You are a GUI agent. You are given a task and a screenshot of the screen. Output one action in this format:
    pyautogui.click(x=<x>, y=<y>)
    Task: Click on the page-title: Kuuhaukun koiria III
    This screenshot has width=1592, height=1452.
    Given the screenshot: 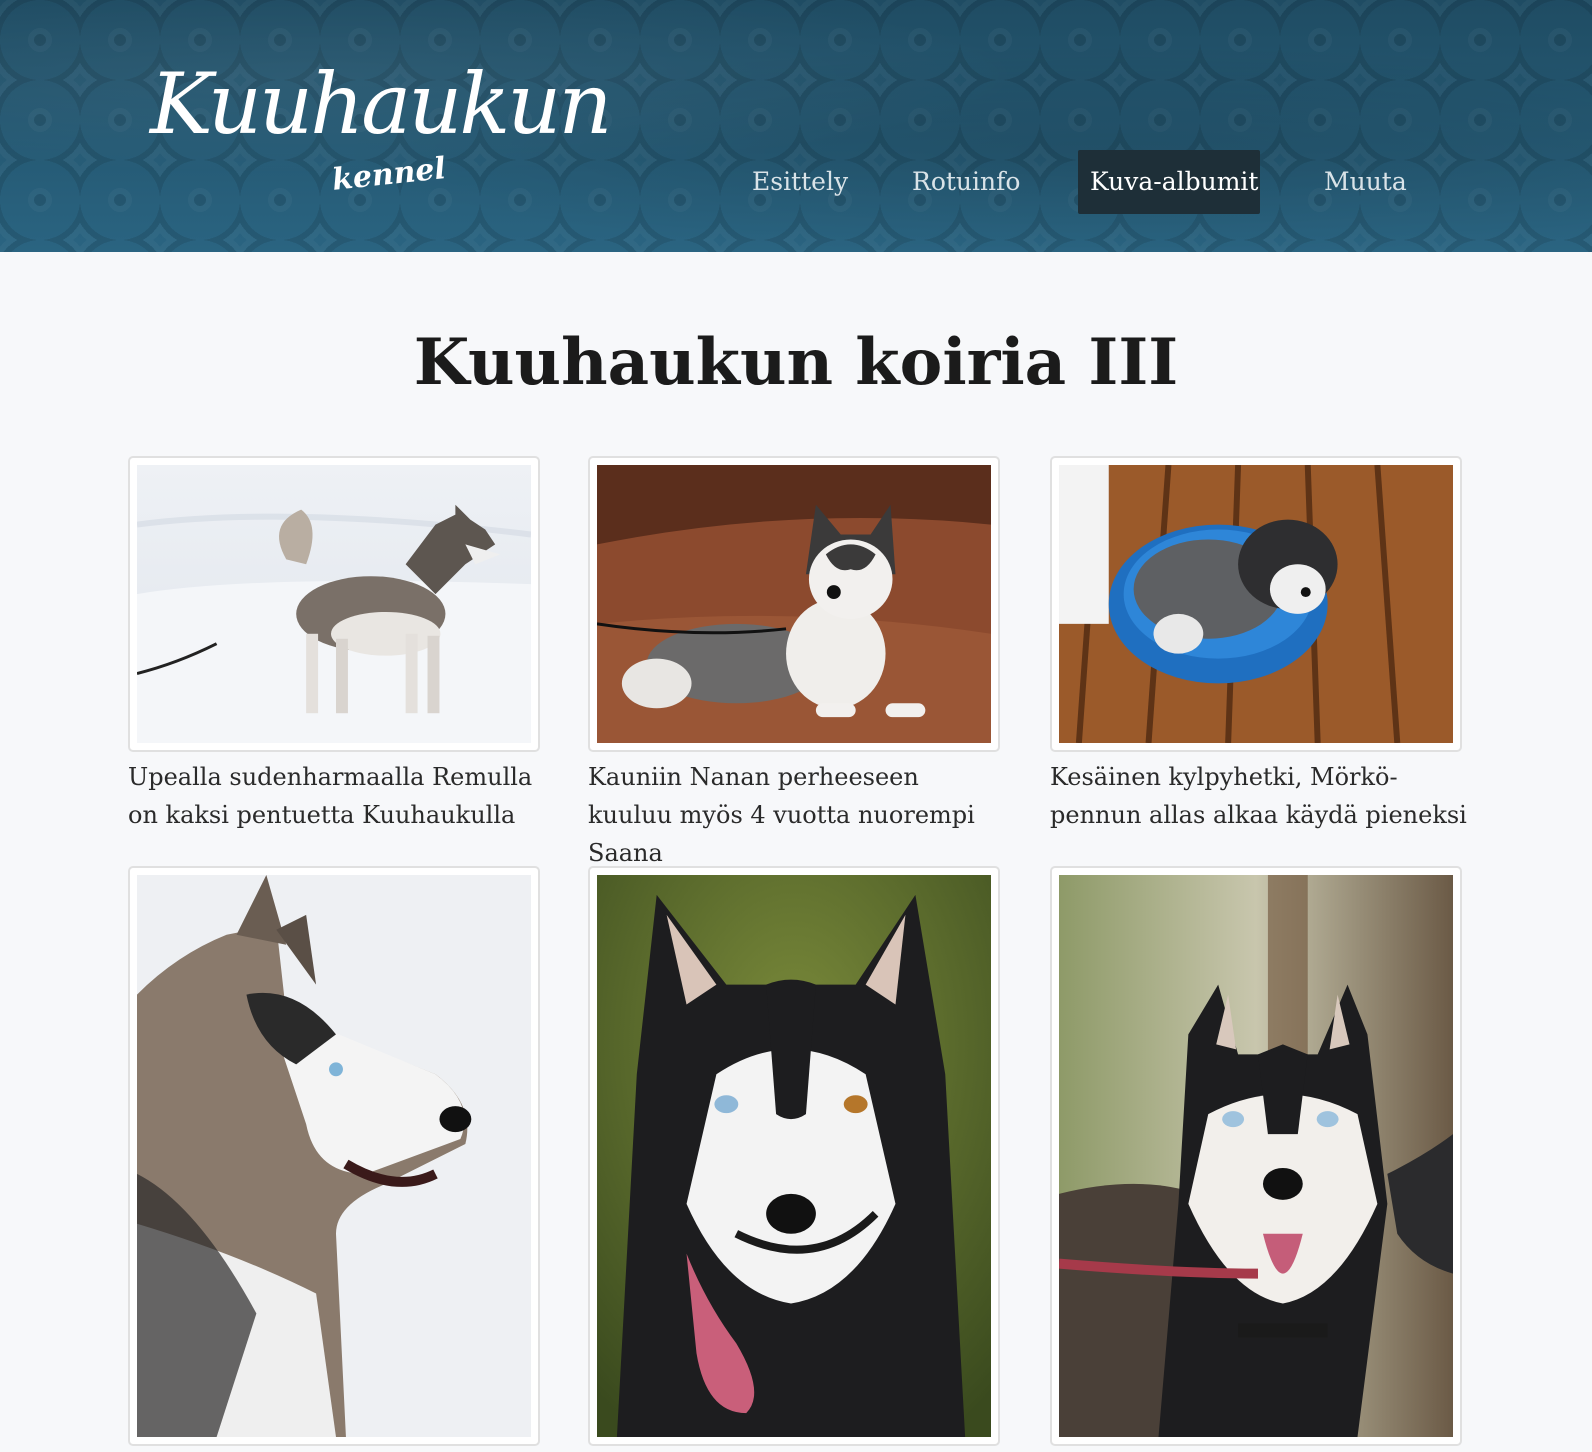 What is the action you would take?
    pyautogui.click(x=796, y=362)
    